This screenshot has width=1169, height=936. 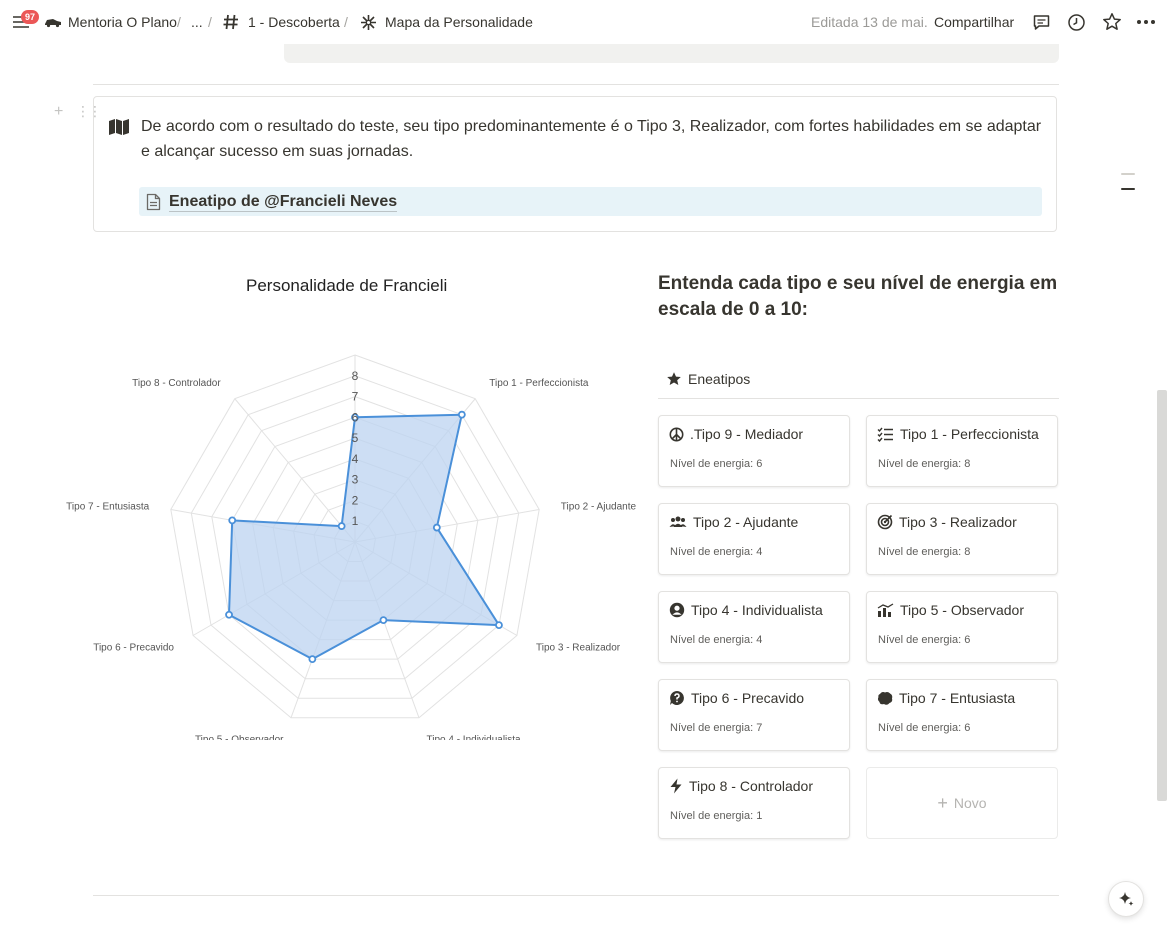 What do you see at coordinates (858, 398) in the screenshot?
I see `gallery-tab-divider` at bounding box center [858, 398].